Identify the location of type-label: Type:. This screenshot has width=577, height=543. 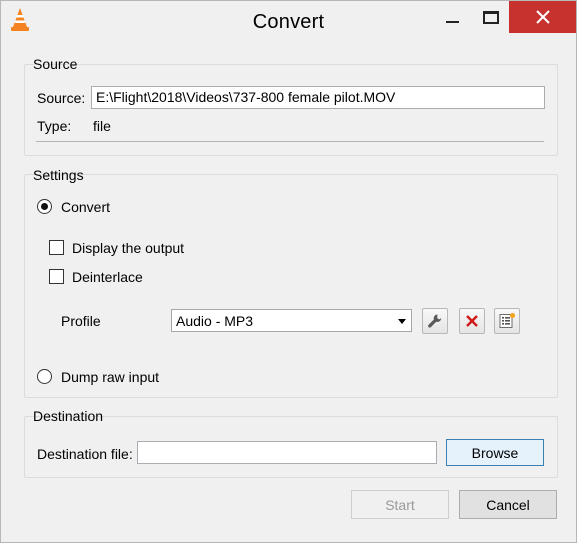
(54, 126).